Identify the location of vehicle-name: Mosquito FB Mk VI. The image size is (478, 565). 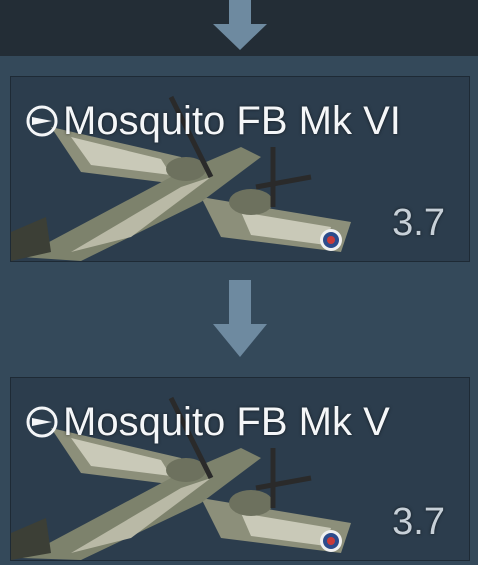
(232, 121).